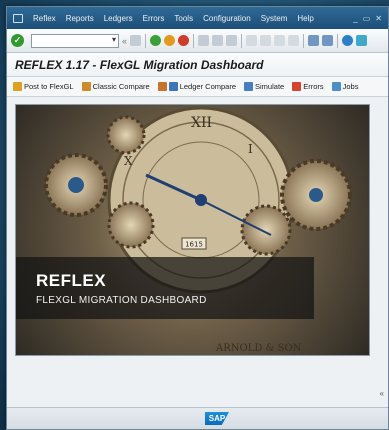  I want to click on save-icon, so click(136, 40).